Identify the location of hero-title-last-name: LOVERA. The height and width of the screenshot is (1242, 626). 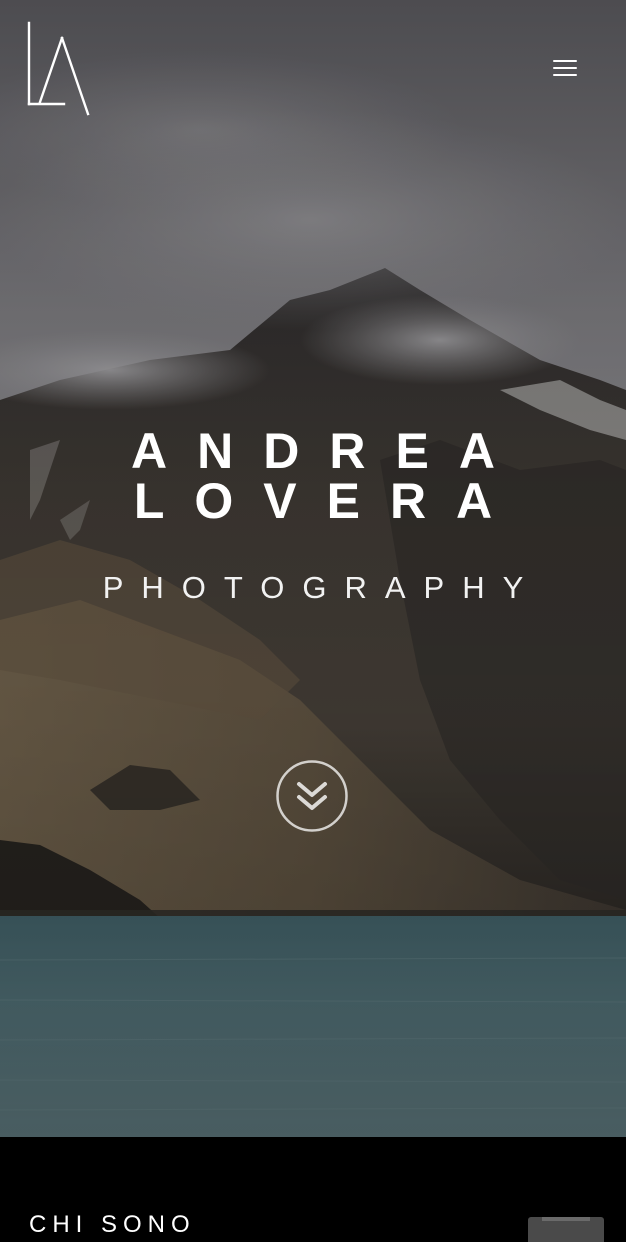
(328, 501).